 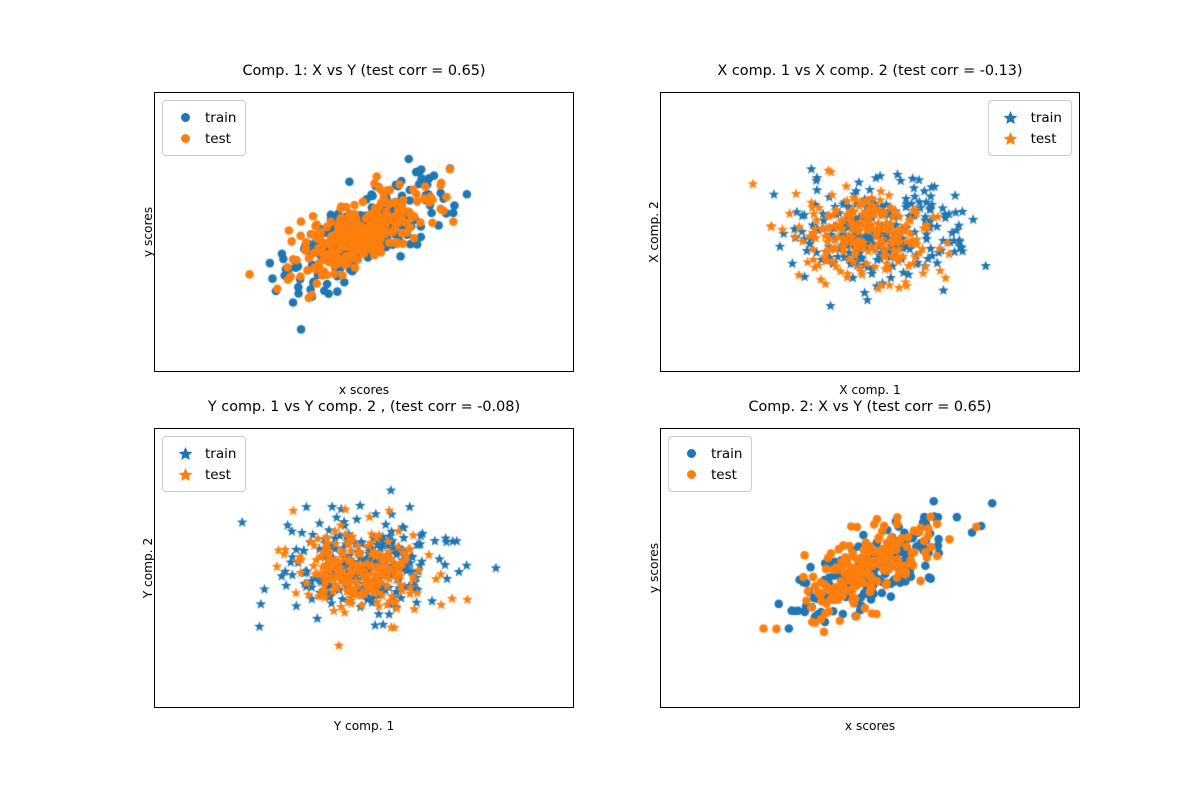 What do you see at coordinates (364, 726) in the screenshot?
I see `x-axis-label: Y comp. 1` at bounding box center [364, 726].